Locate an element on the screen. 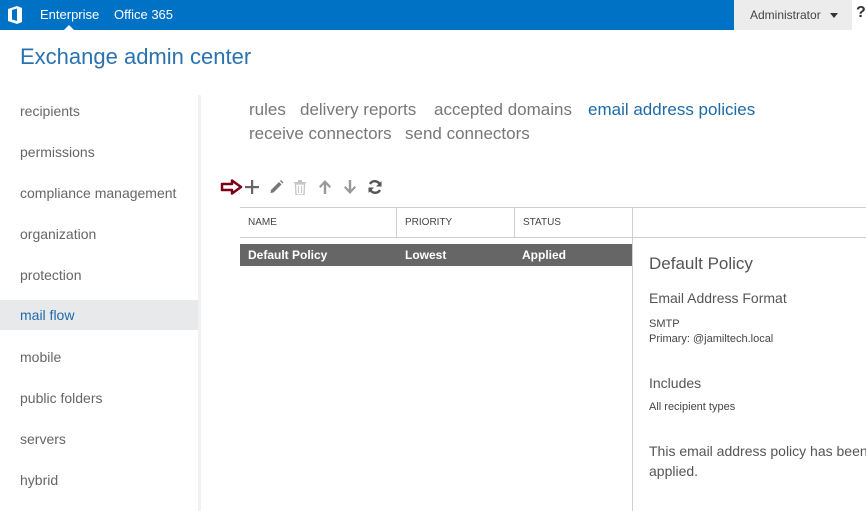  email-format-heading: Email Address Format is located at coordinates (718, 298).